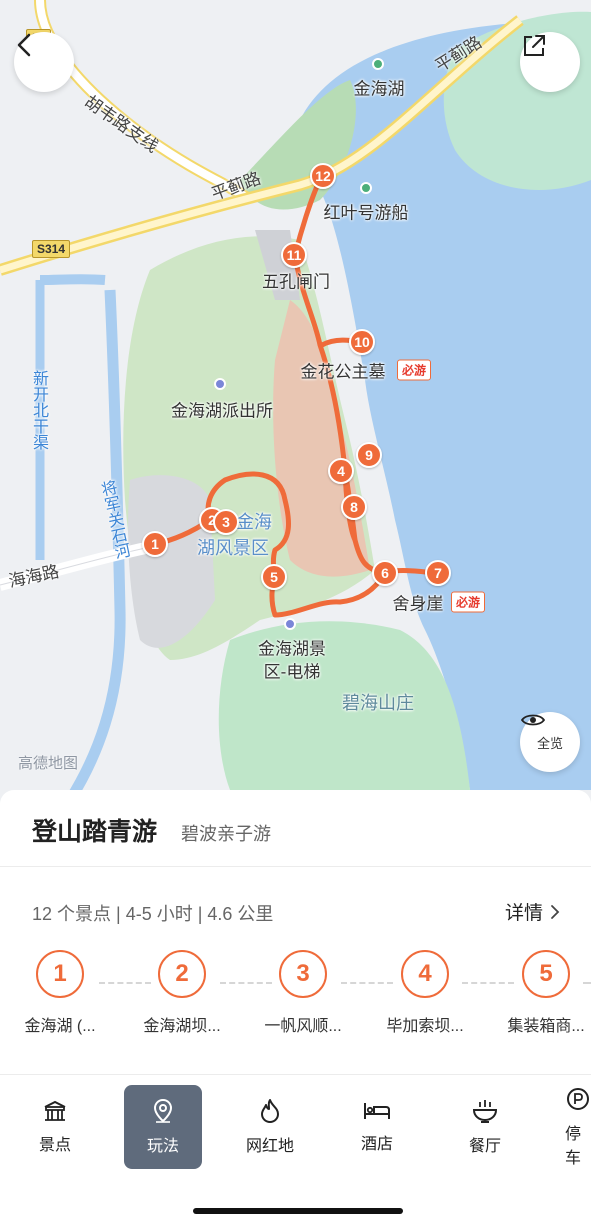 The image size is (591, 1231). What do you see at coordinates (292, 670) in the screenshot?
I see `map-label-elevator-2: 区-电梯` at bounding box center [292, 670].